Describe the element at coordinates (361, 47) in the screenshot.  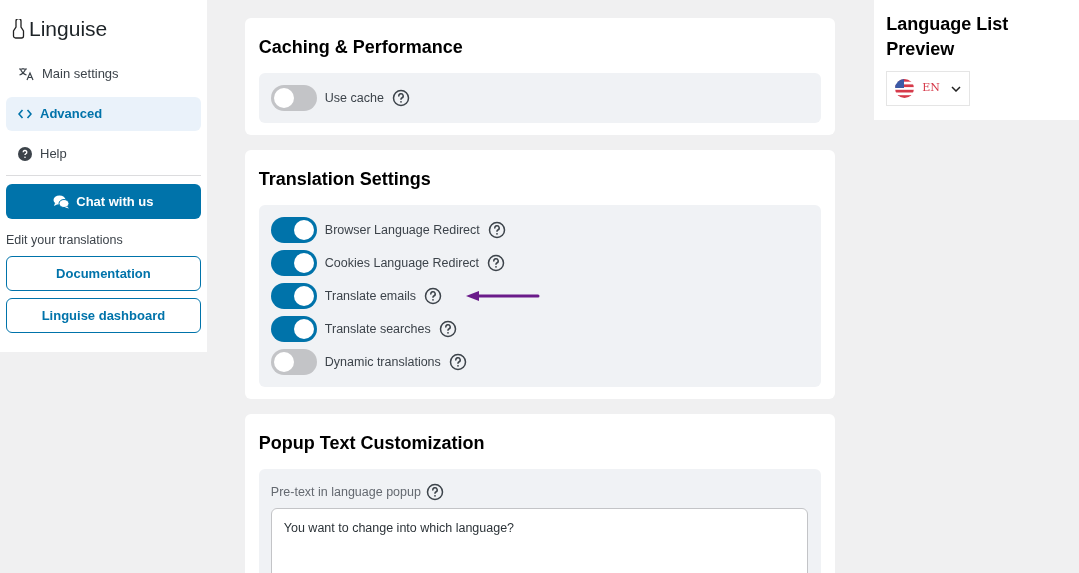
I see `card-title: Caching & Performance` at that location.